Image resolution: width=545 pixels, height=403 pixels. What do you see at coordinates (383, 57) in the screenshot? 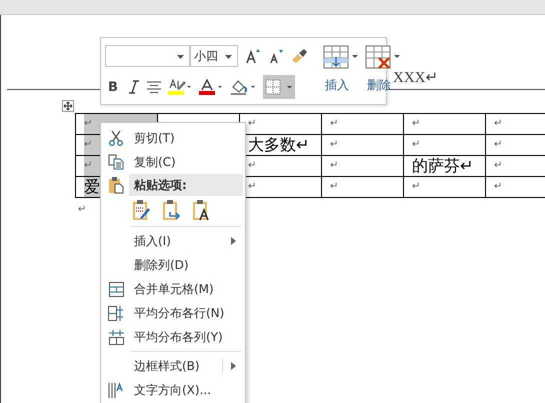
I see `delete-table-icon` at bounding box center [383, 57].